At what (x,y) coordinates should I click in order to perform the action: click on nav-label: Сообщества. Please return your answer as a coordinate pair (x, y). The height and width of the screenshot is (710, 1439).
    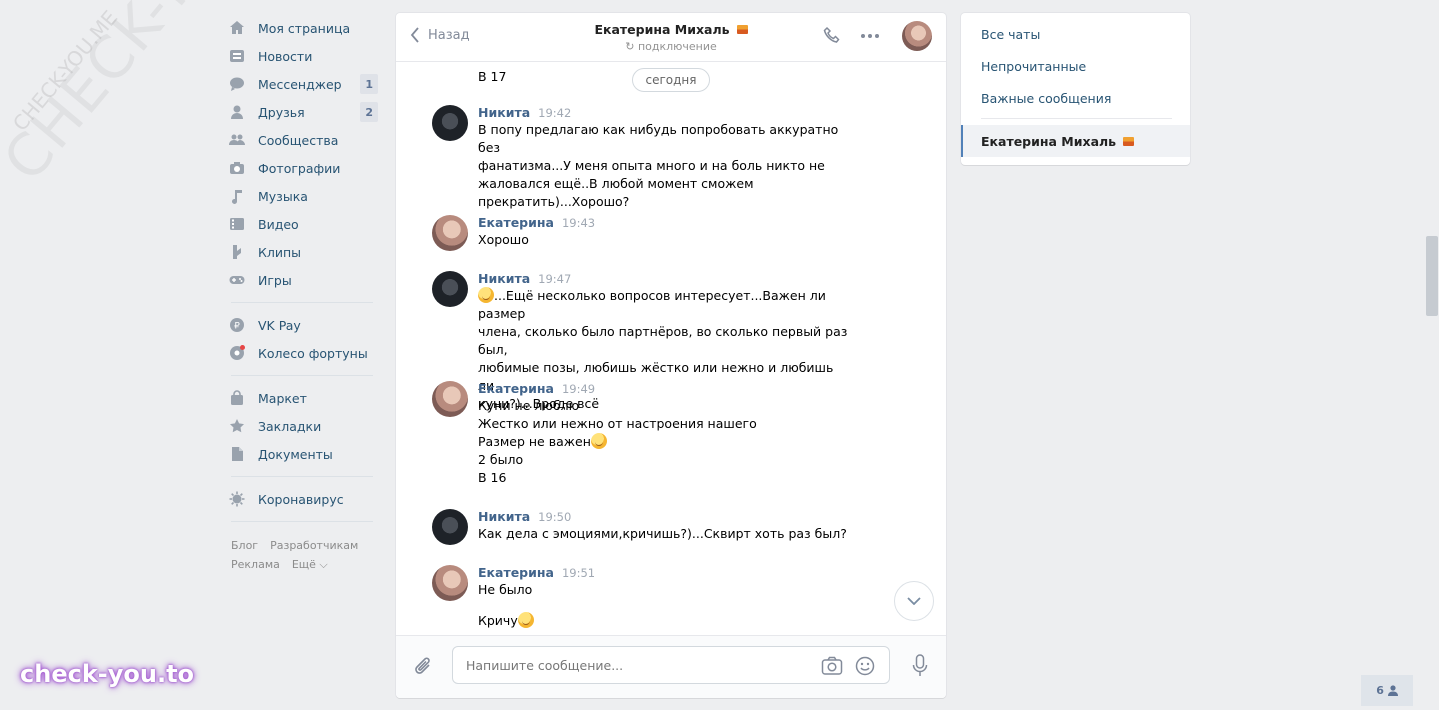
    Looking at the image, I should click on (298, 140).